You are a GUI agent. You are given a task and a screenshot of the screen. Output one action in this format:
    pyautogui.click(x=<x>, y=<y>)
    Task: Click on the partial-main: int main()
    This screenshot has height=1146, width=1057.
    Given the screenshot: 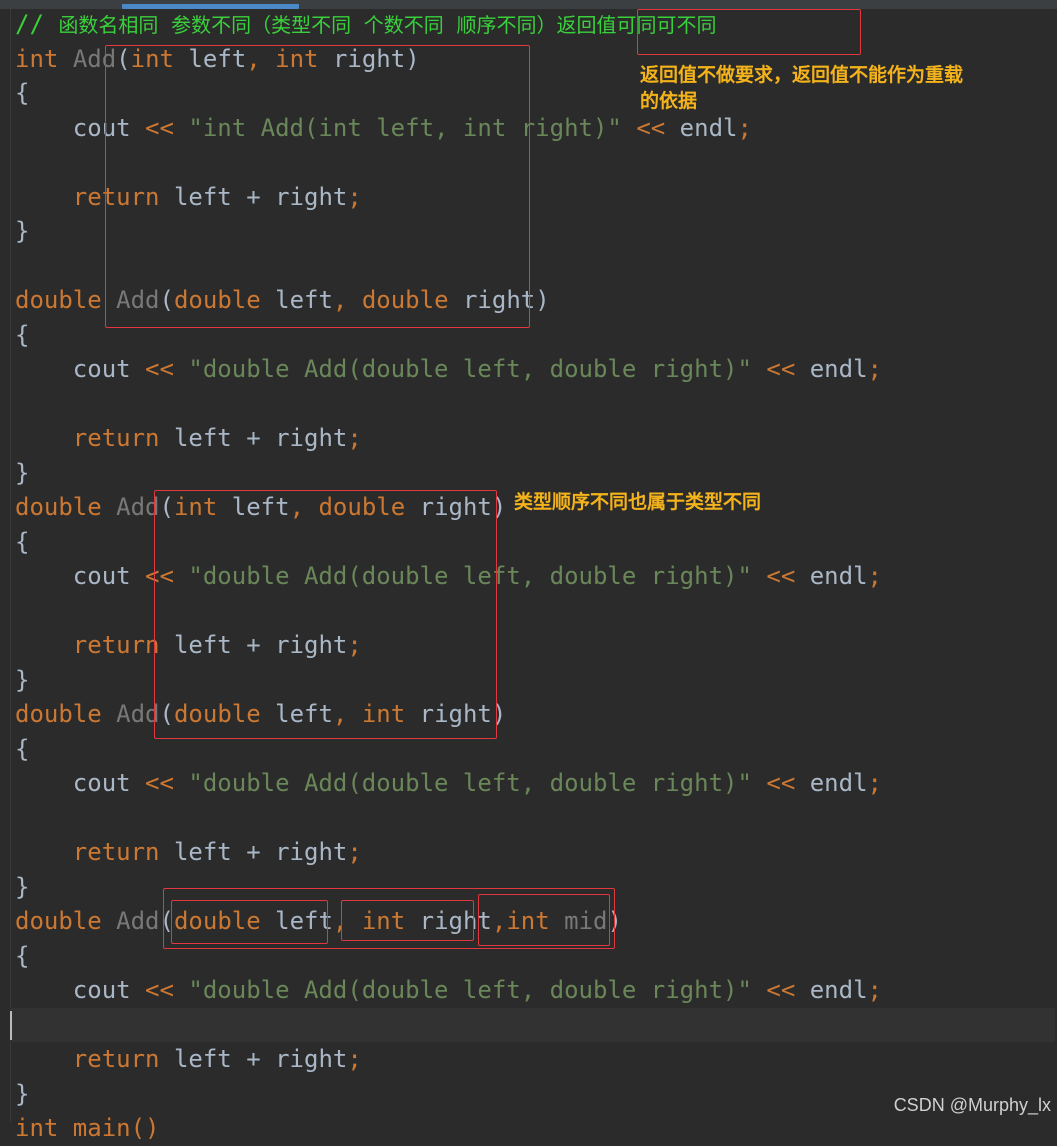 What is the action you would take?
    pyautogui.click(x=87, y=1128)
    